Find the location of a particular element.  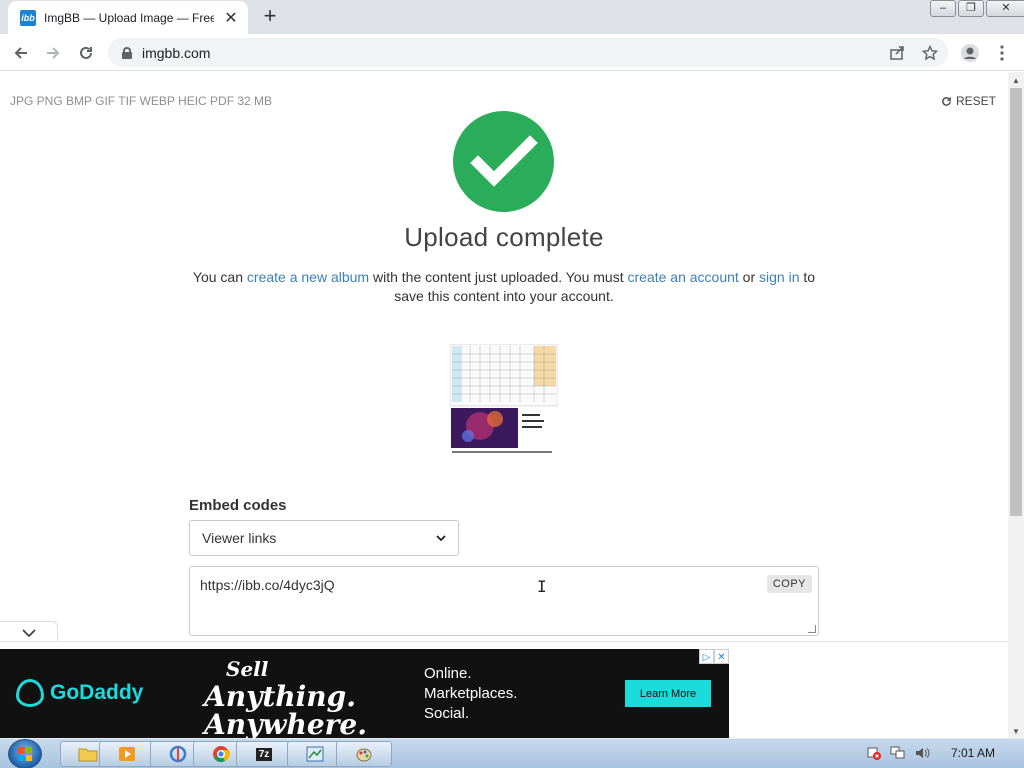

reset-button: RESET is located at coordinates (968, 101).